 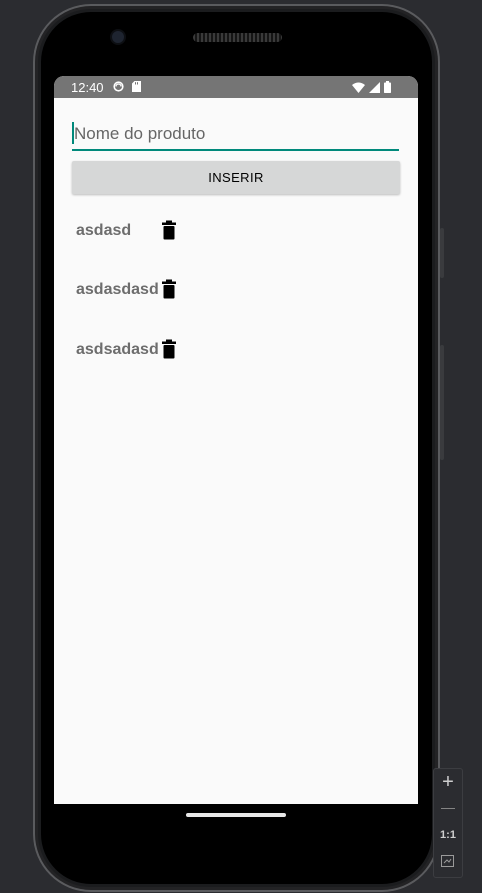 I want to click on fit-screen-icon, so click(x=447, y=861).